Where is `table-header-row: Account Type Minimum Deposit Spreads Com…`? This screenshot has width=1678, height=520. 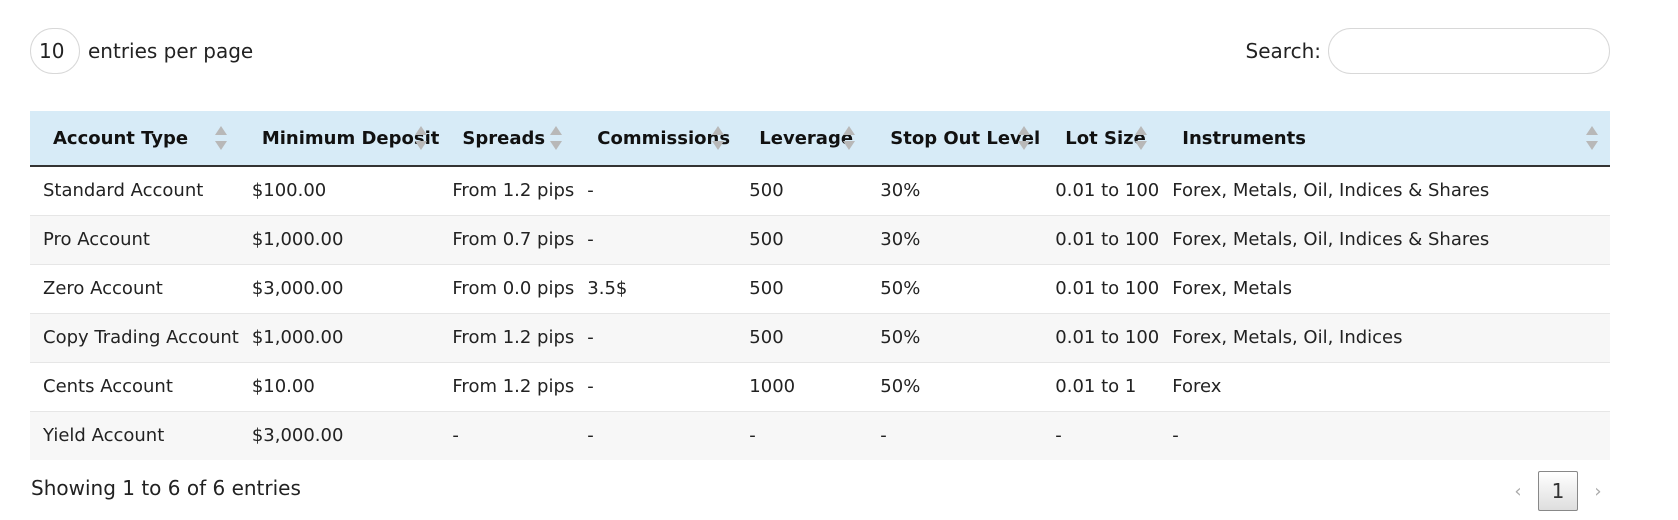 table-header-row: Account Type Minimum Deposit Spreads Com… is located at coordinates (820, 138).